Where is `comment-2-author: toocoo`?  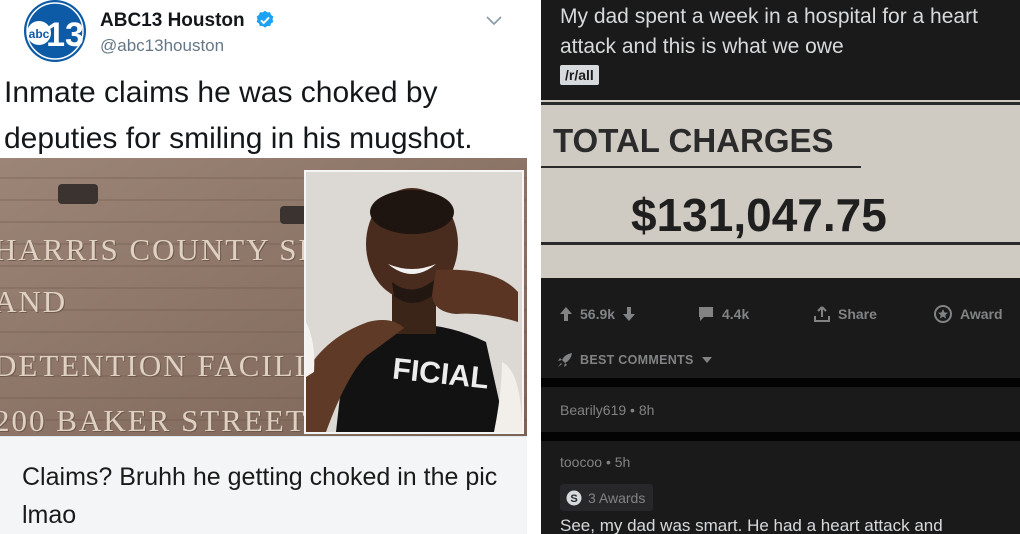
comment-2-author: toocoo is located at coordinates (581, 462).